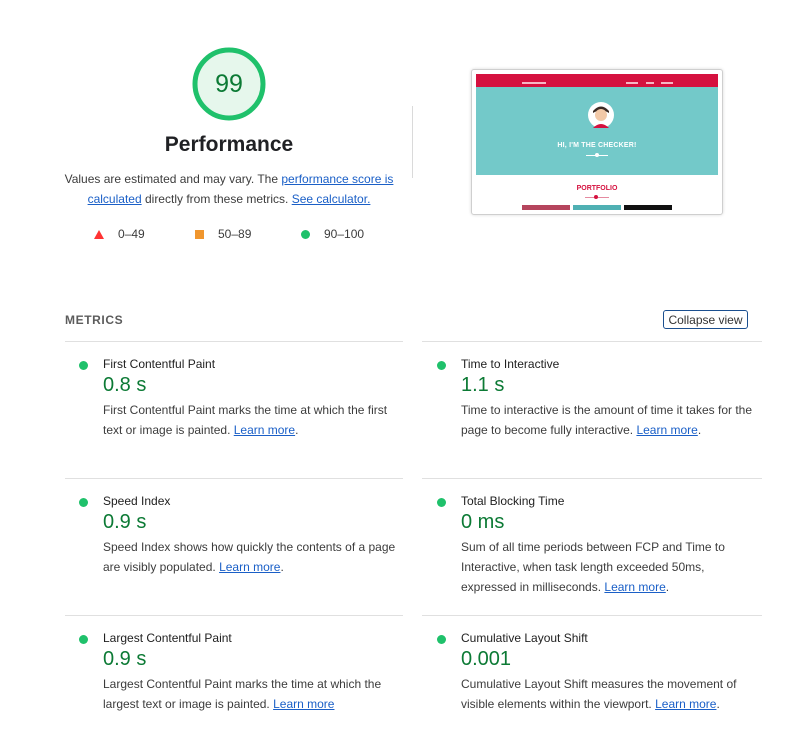 The image size is (793, 745). I want to click on metric-title: Largest Contentful Paint, so click(167, 638).